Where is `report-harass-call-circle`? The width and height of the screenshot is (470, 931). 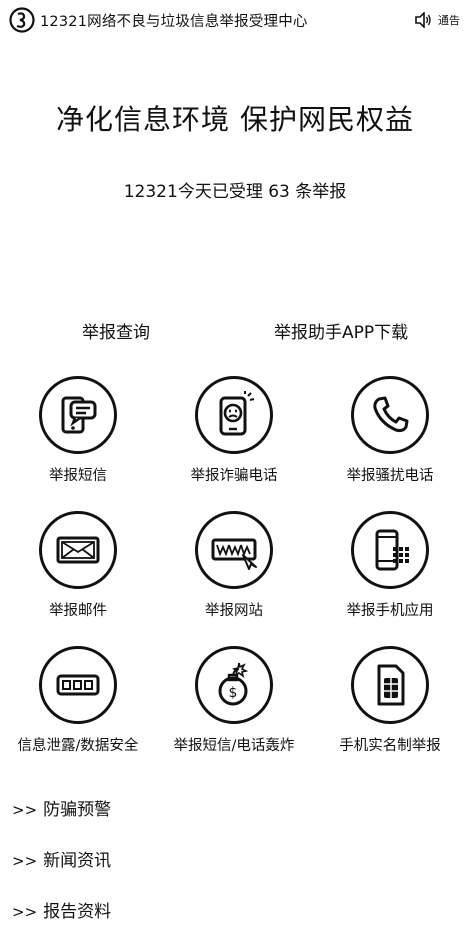
report-harass-call-circle is located at coordinates (390, 415).